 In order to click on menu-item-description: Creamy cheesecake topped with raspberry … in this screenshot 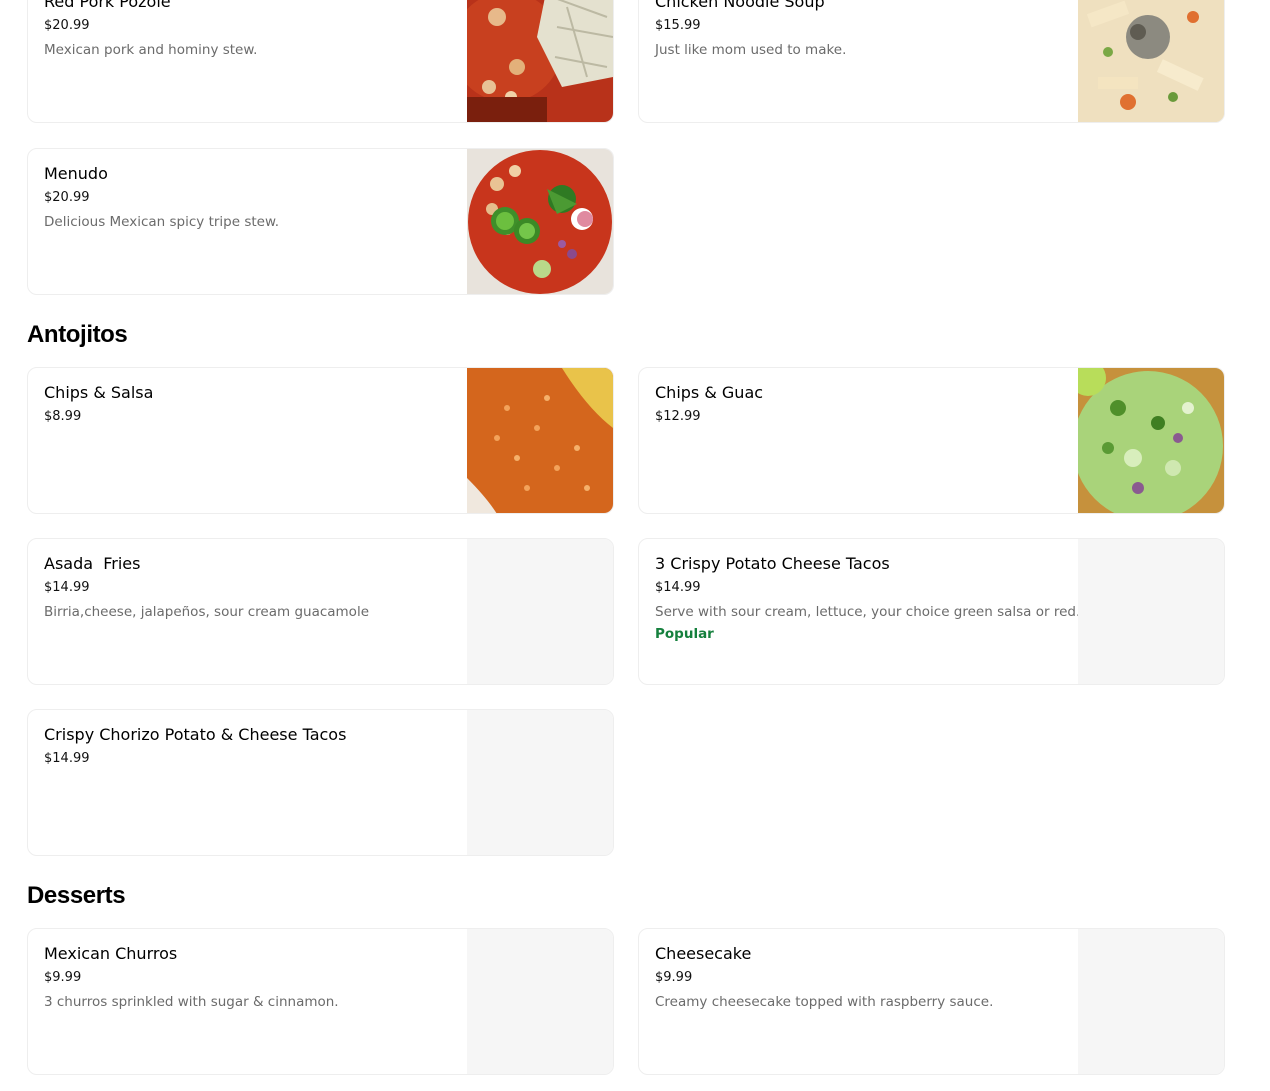, I will do `click(824, 1002)`.